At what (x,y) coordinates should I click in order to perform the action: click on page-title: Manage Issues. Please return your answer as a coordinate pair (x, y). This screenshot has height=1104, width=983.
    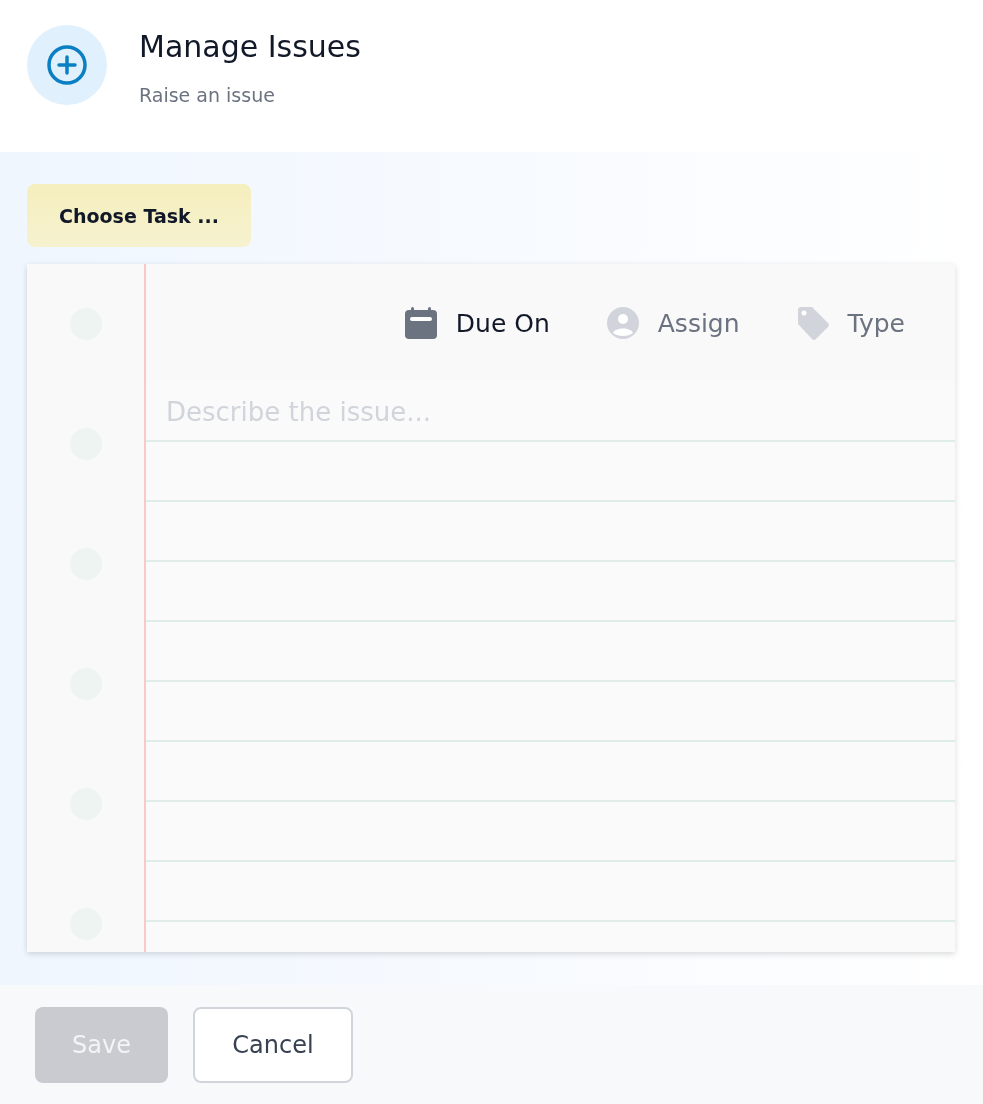
    Looking at the image, I should click on (250, 46).